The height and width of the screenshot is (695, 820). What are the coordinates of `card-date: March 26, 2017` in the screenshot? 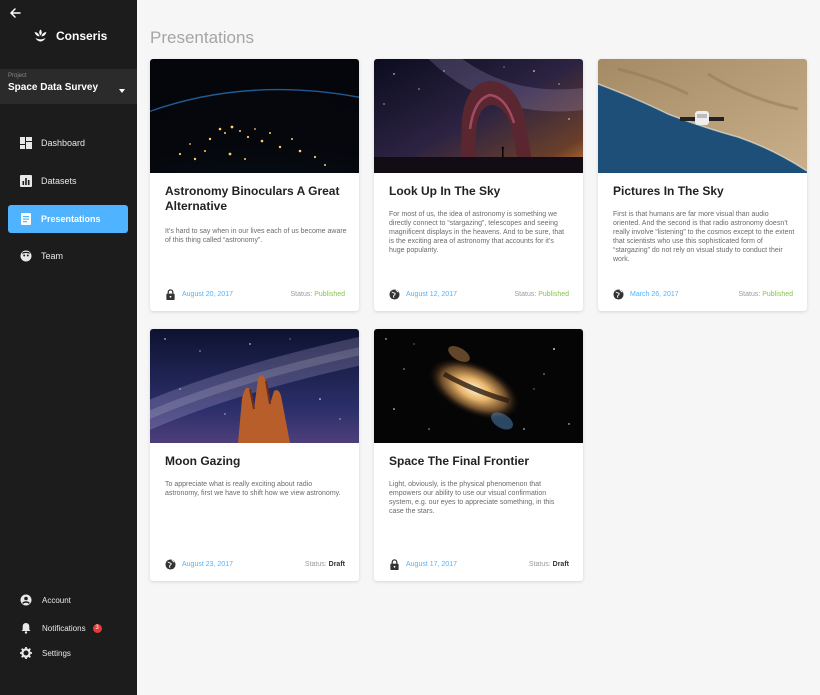 It's located at (654, 294).